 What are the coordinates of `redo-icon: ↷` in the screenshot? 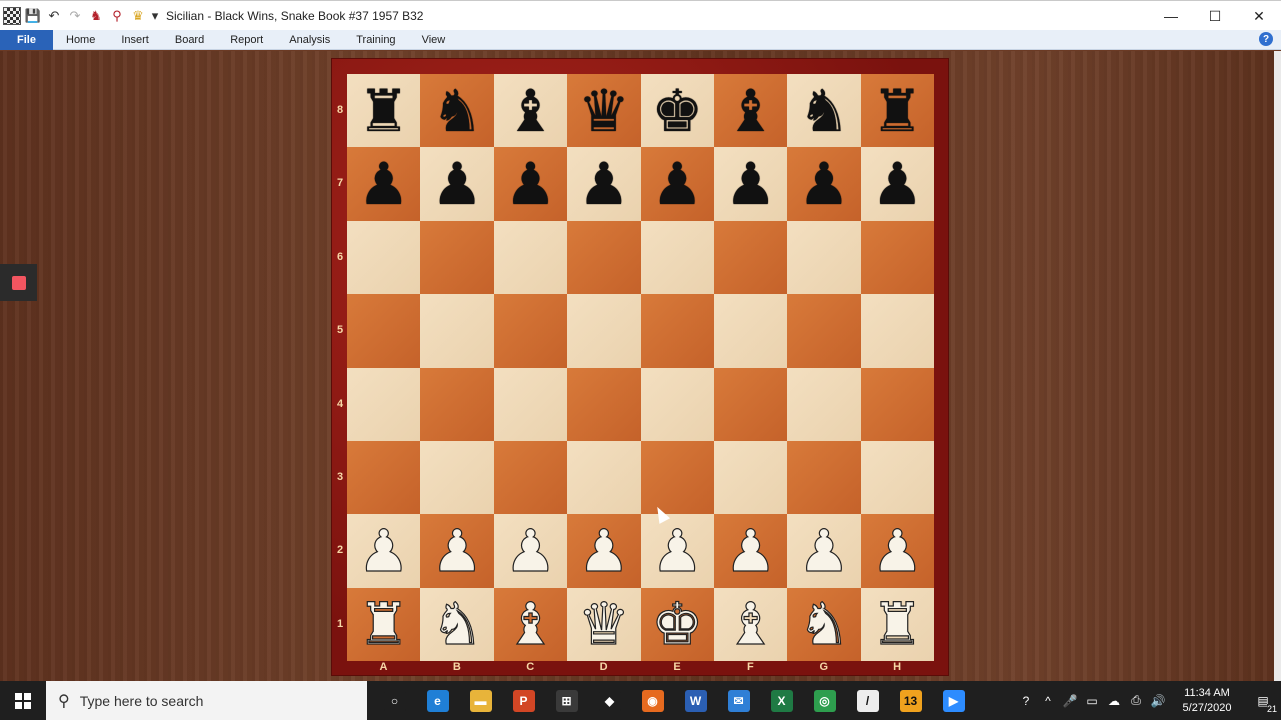 It's located at (75, 16).